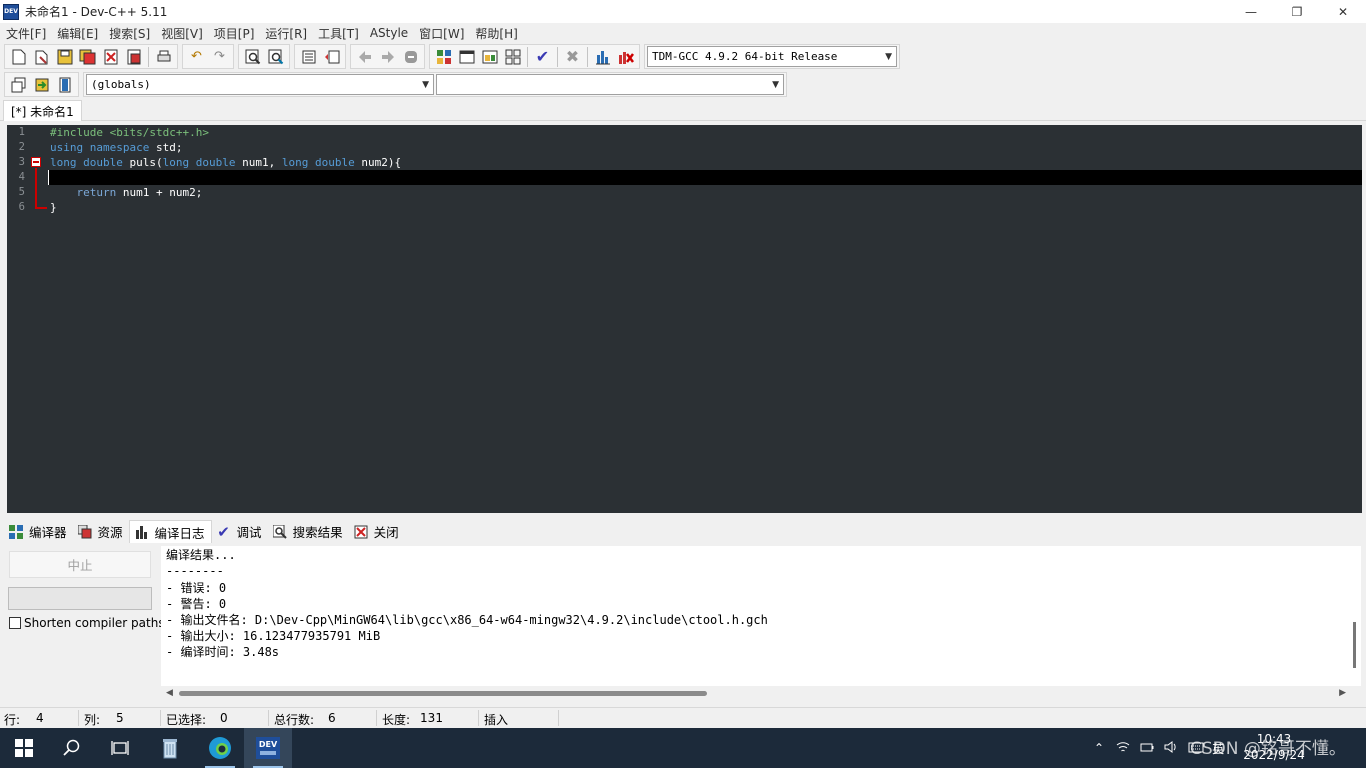 The width and height of the screenshot is (1366, 768). I want to click on indent-icon, so click(308, 57).